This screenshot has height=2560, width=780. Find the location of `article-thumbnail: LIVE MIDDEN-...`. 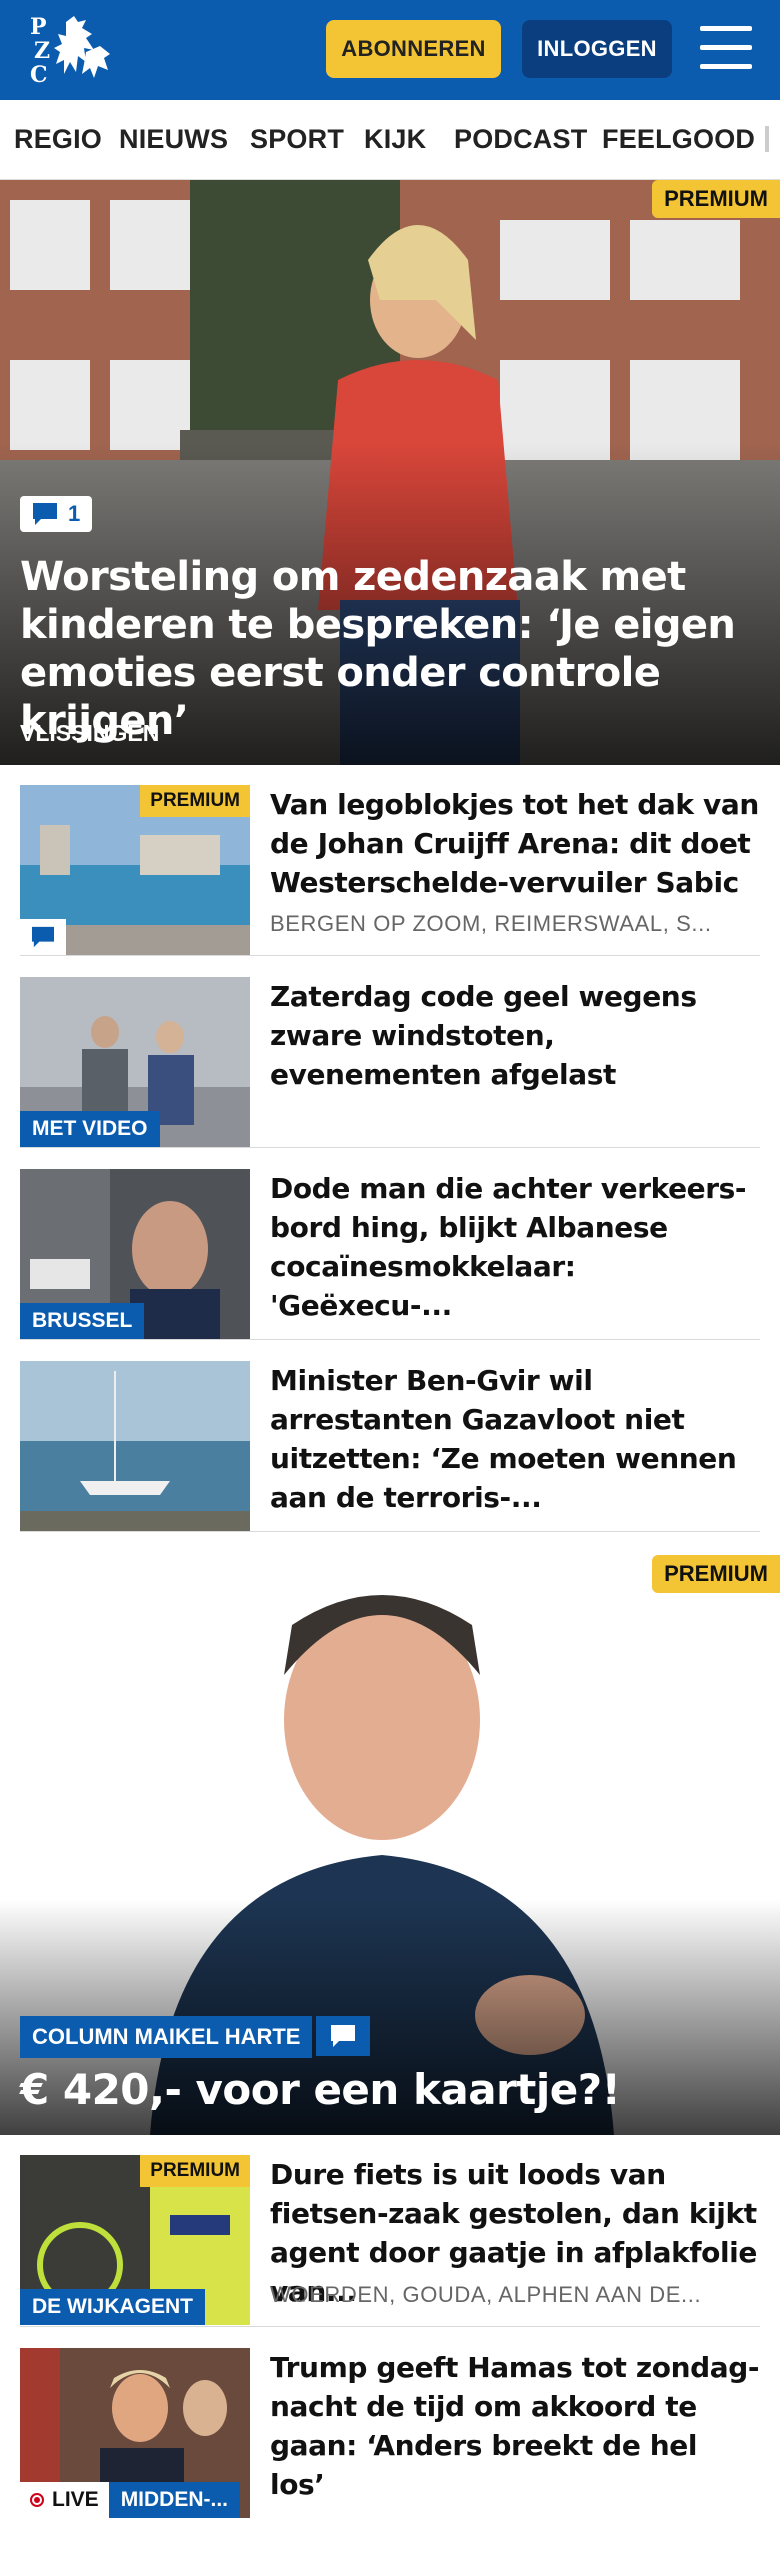

article-thumbnail: LIVE MIDDEN-... is located at coordinates (135, 2433).